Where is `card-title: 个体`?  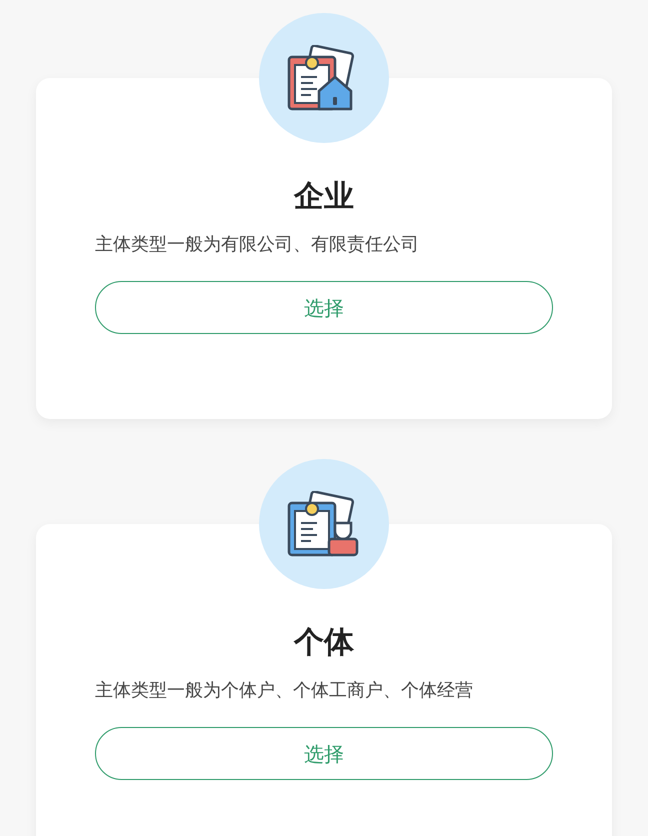
card-title: 个体 is located at coordinates (323, 643).